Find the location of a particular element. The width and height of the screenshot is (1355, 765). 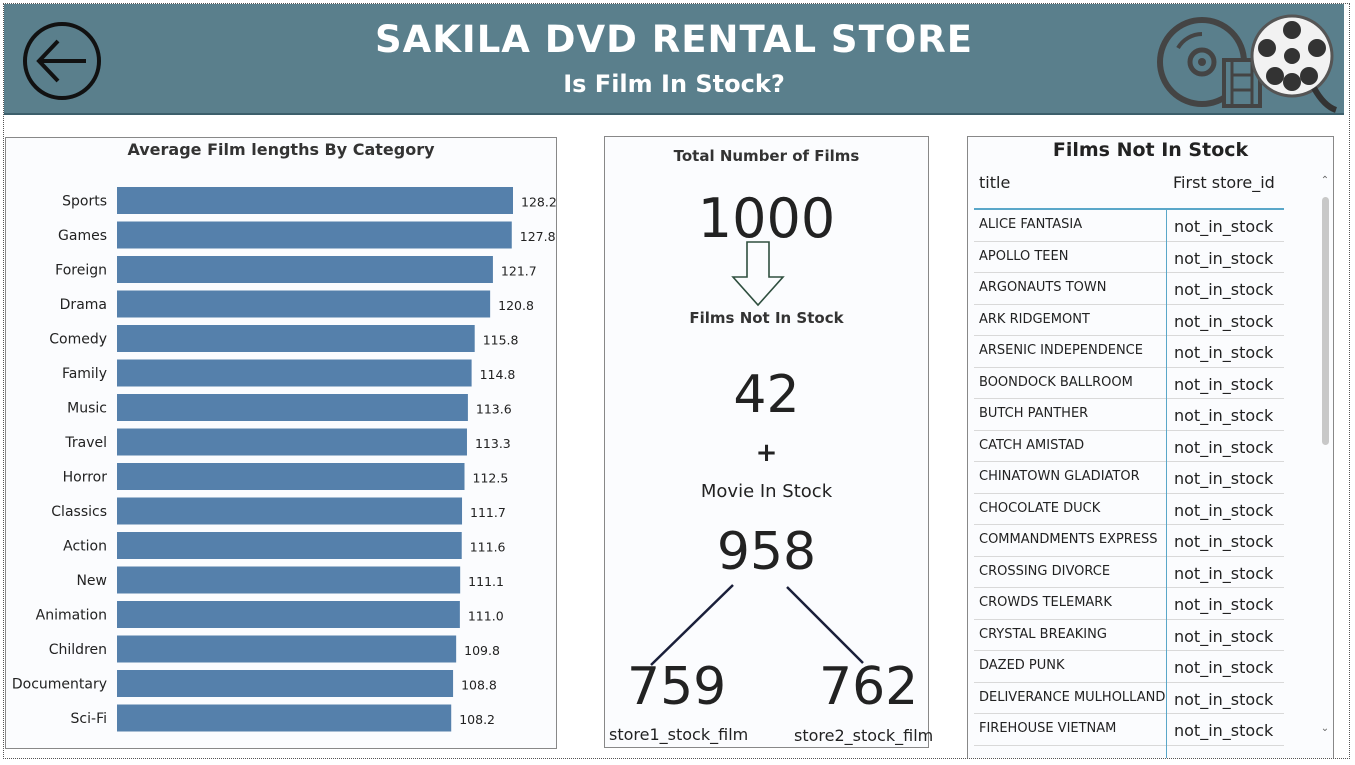

data-label: 111.1 is located at coordinates (486, 581).